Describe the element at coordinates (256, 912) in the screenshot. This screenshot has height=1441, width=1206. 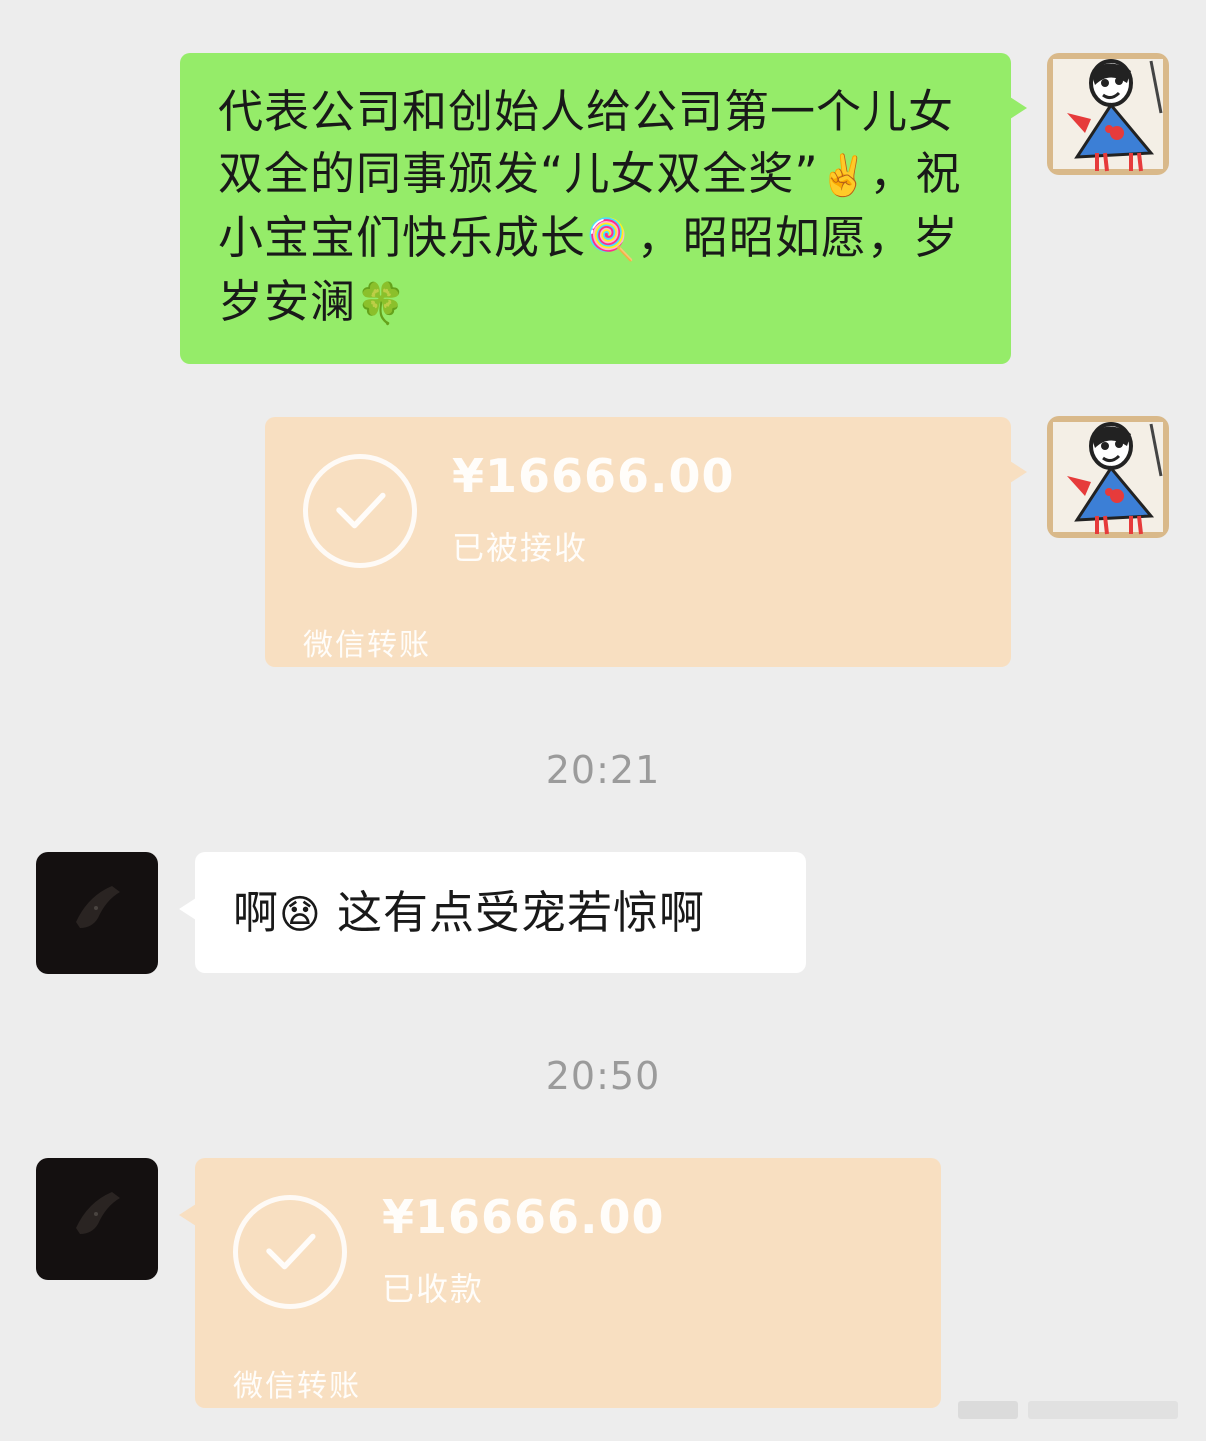
I see `message-text-part: 啊` at that location.